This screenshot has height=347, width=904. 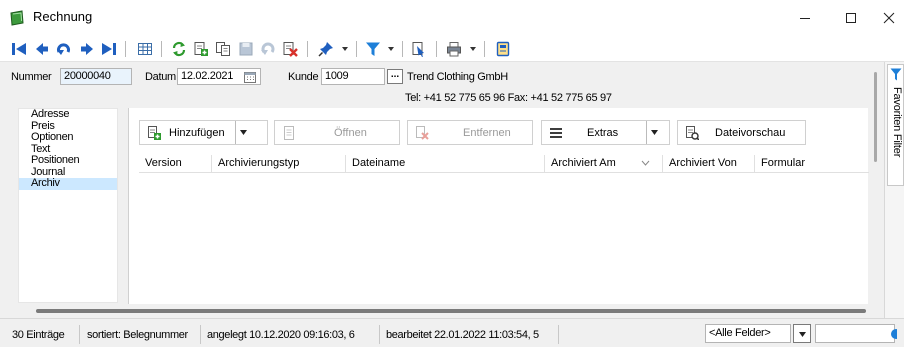 I want to click on search-icon, so click(x=892, y=334).